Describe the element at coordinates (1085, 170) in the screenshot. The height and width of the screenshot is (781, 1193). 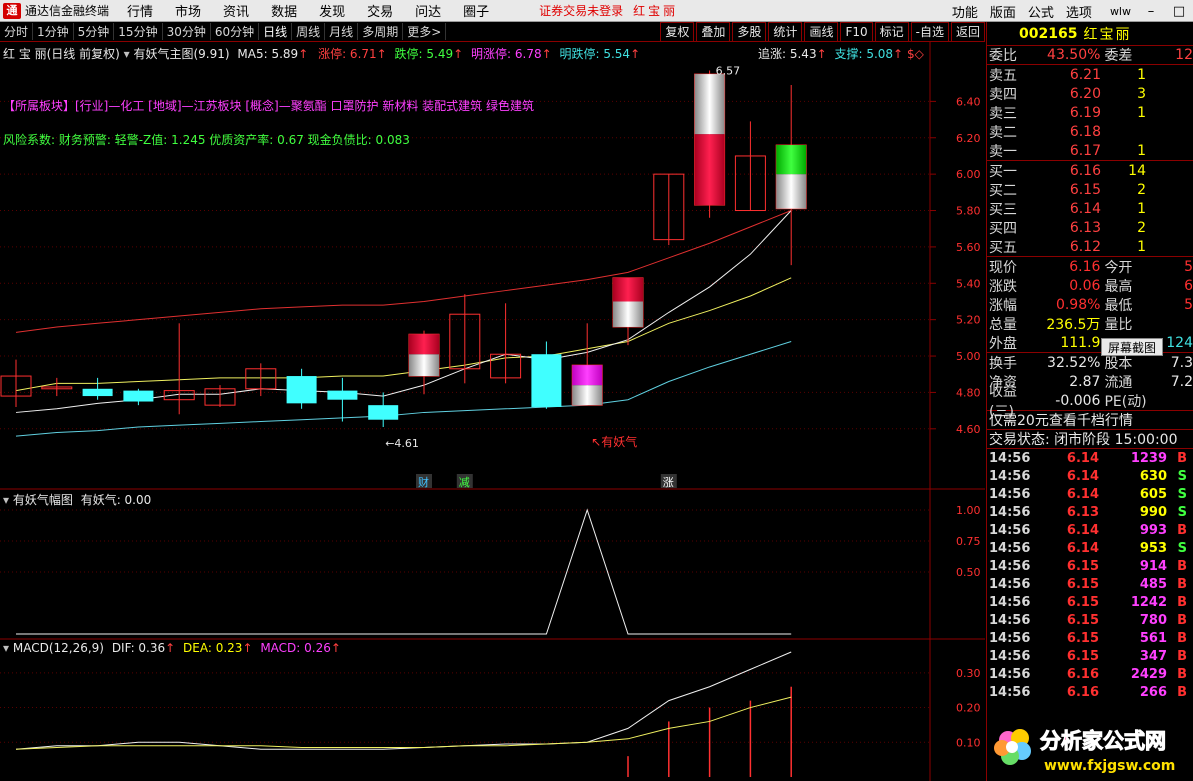
I see `bid-price: 6.16` at that location.